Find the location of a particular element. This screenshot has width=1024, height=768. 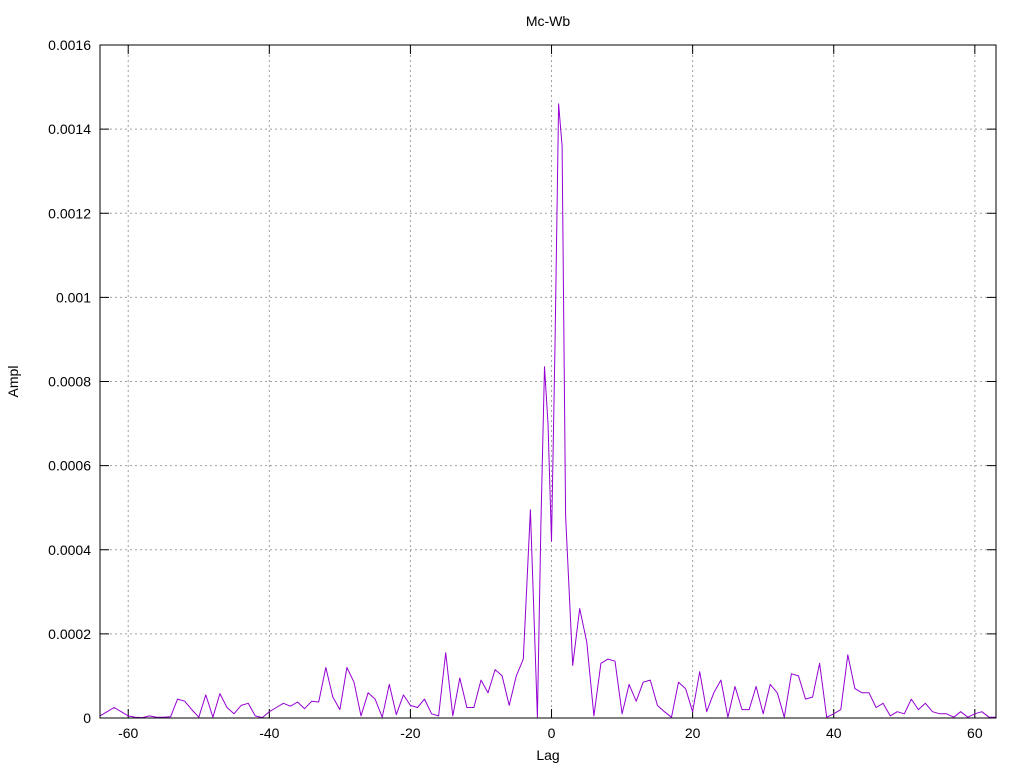

x-tick-labels: -60 -40 -20 0 20 40 60 is located at coordinates (550, 733).